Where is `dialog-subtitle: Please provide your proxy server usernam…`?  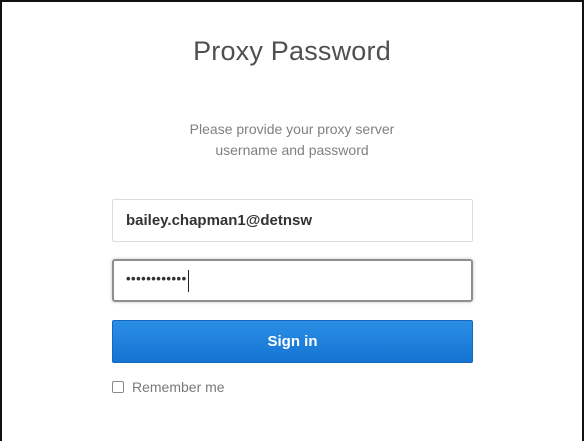 dialog-subtitle: Please provide your proxy server usernam… is located at coordinates (292, 140).